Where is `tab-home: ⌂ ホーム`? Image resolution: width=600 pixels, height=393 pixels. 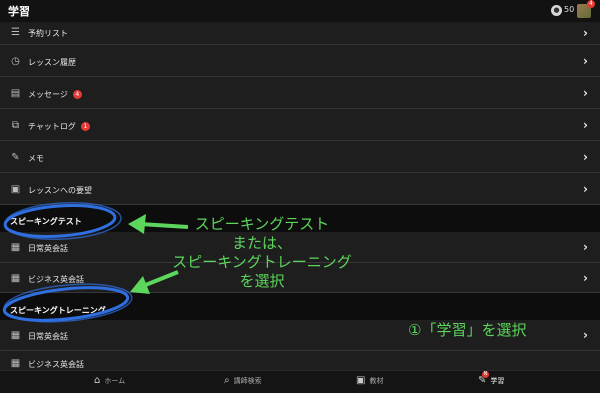
tab-home: ⌂ ホーム is located at coordinates (109, 380).